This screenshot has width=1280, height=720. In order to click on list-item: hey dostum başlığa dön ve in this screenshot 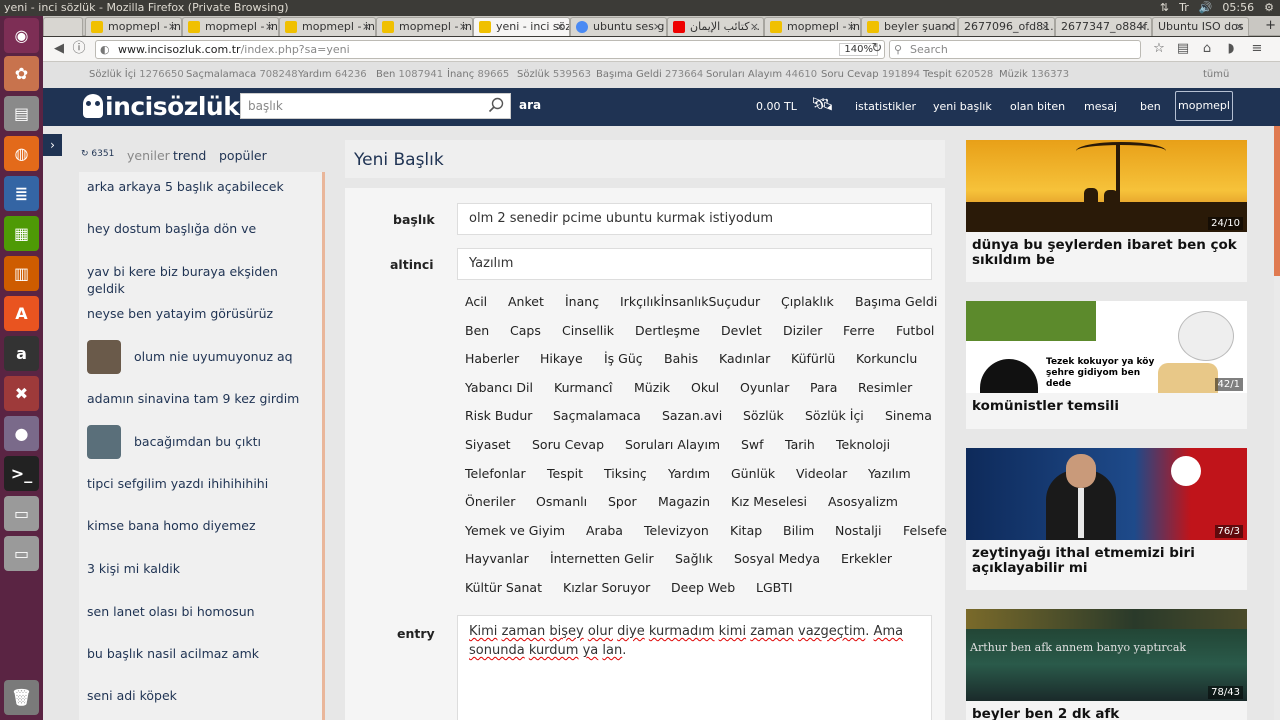, I will do `click(202, 228)`.